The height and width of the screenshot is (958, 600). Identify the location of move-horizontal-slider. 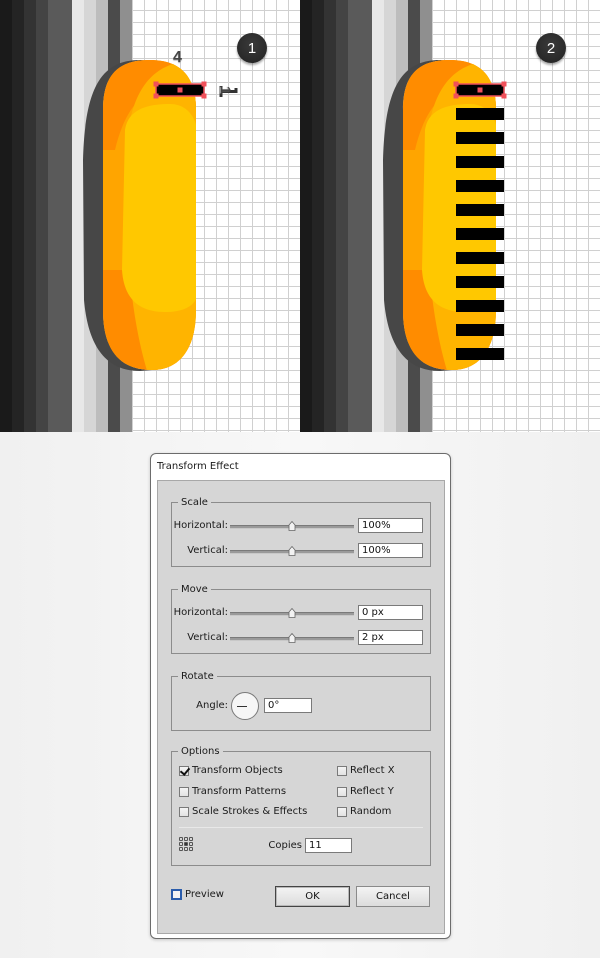
(292, 613).